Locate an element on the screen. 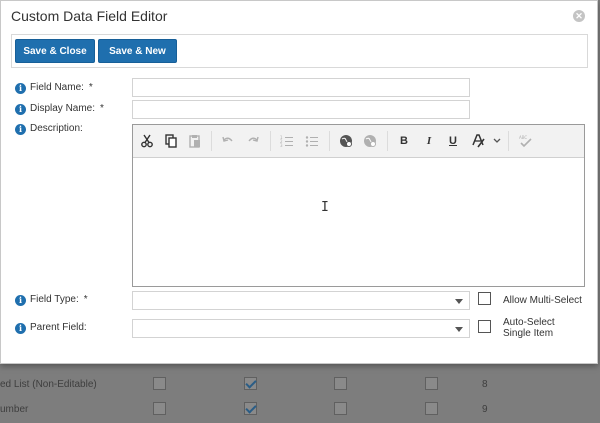  display-name-input is located at coordinates (301, 109).